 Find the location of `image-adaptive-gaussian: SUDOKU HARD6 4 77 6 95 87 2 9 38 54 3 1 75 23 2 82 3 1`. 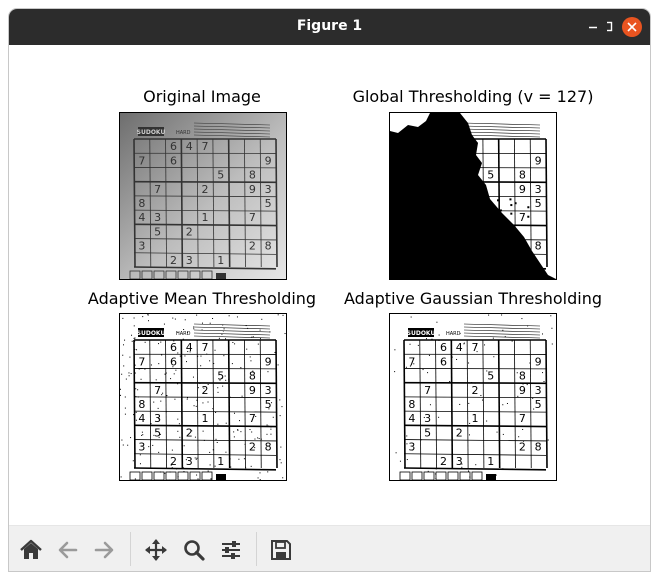

image-adaptive-gaussian: SUDOKU HARD6 4 77 6 95 87 2 9 38 54 3 1 75 23 2 82 3 1 is located at coordinates (473, 397).